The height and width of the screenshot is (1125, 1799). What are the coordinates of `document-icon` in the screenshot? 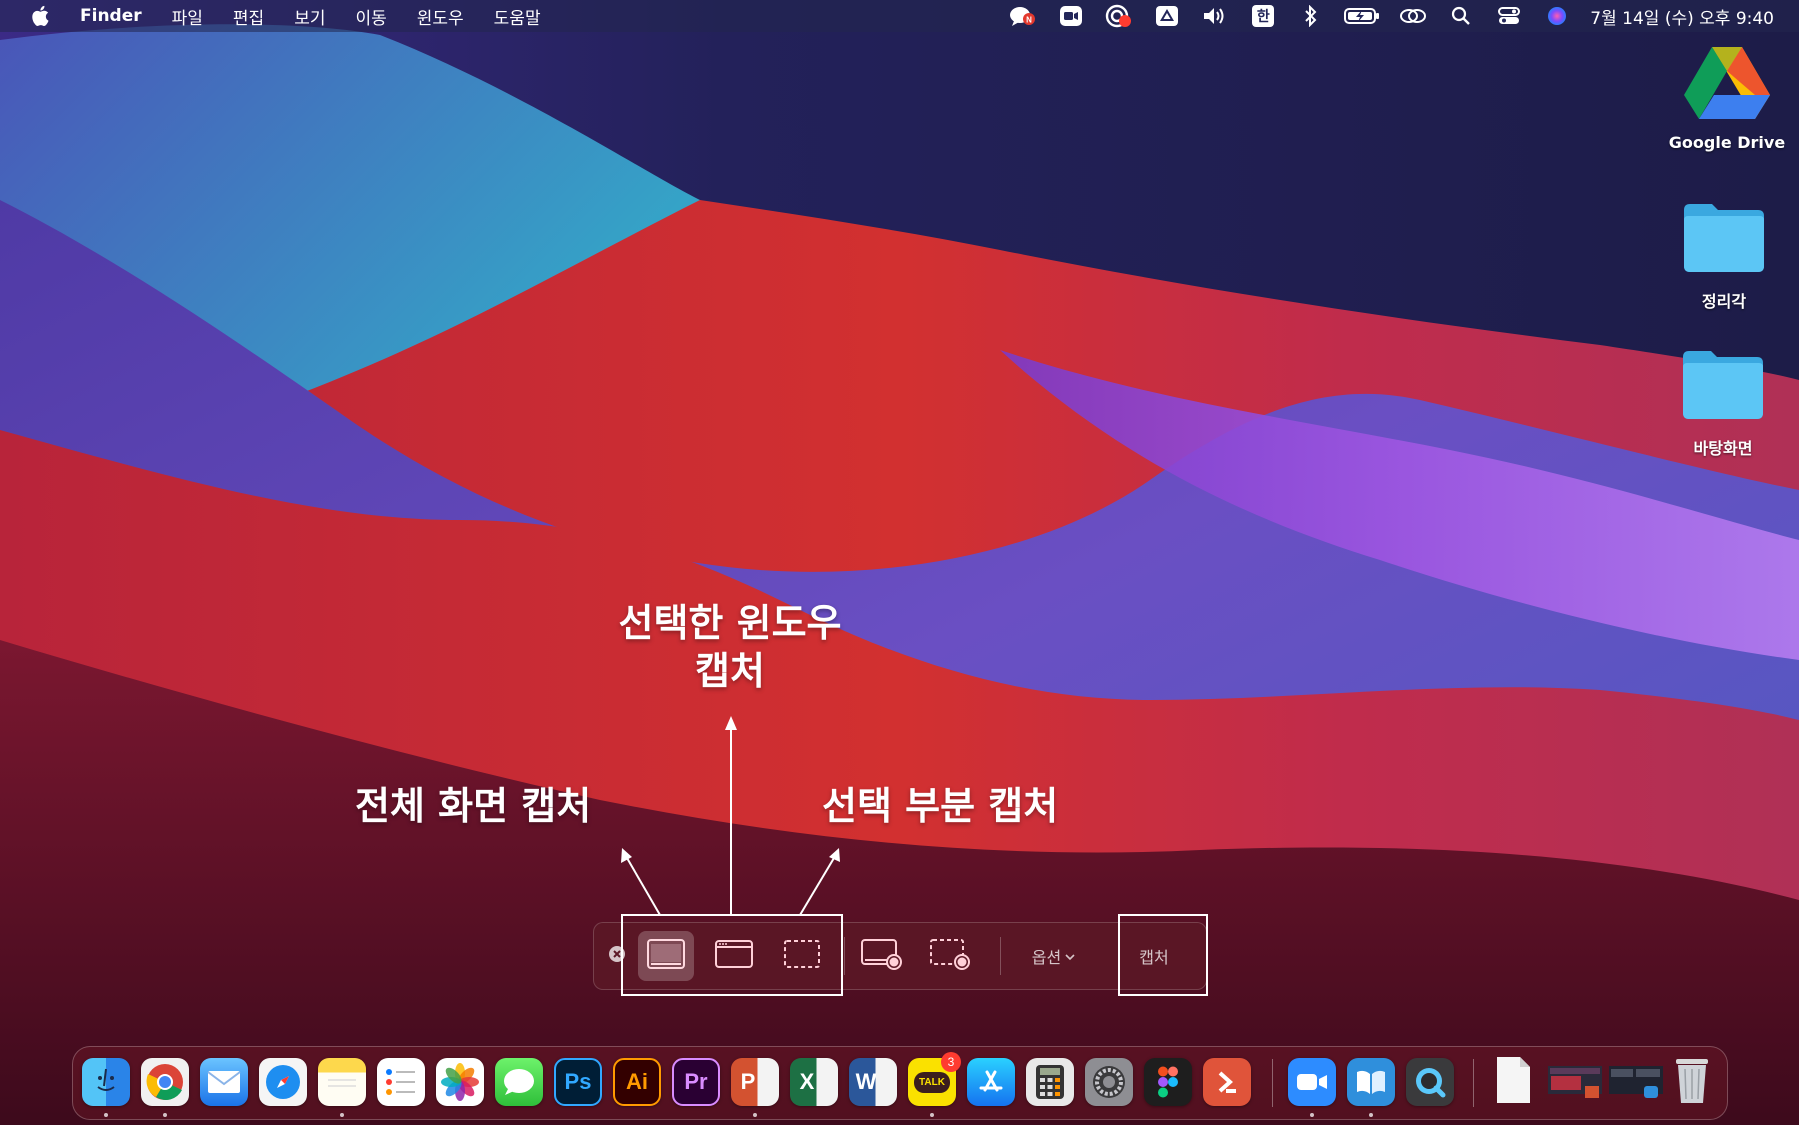 It's located at (1513, 1082).